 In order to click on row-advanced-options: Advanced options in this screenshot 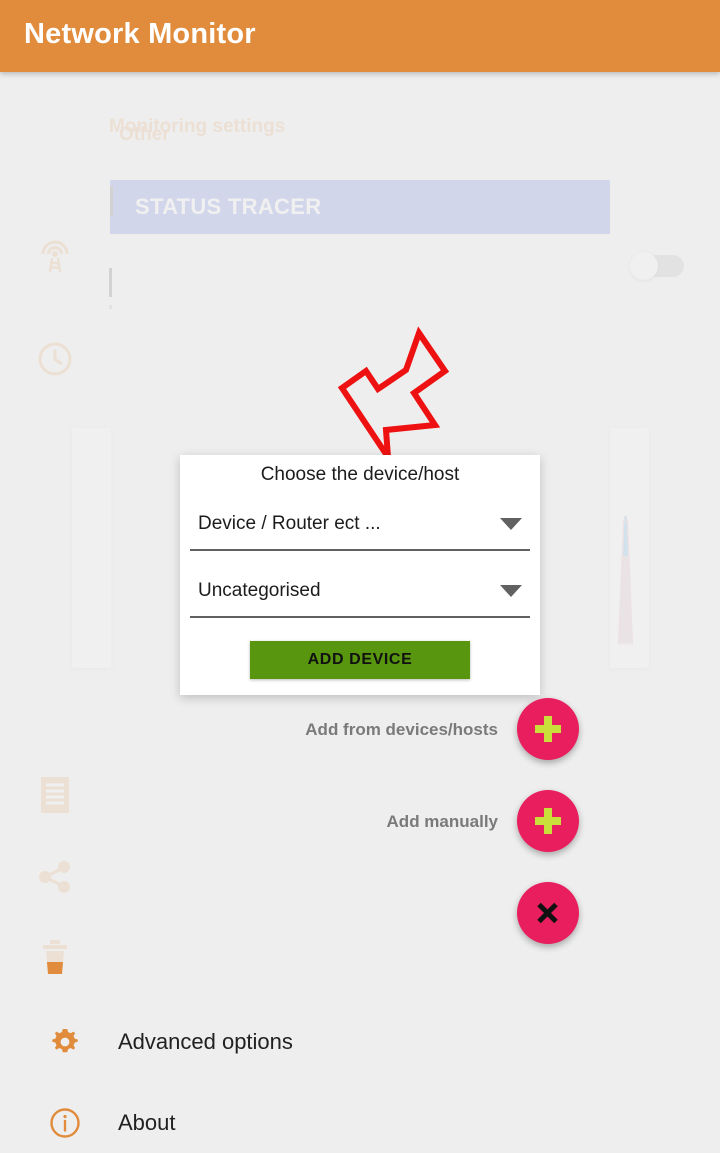, I will do `click(360, 1042)`.